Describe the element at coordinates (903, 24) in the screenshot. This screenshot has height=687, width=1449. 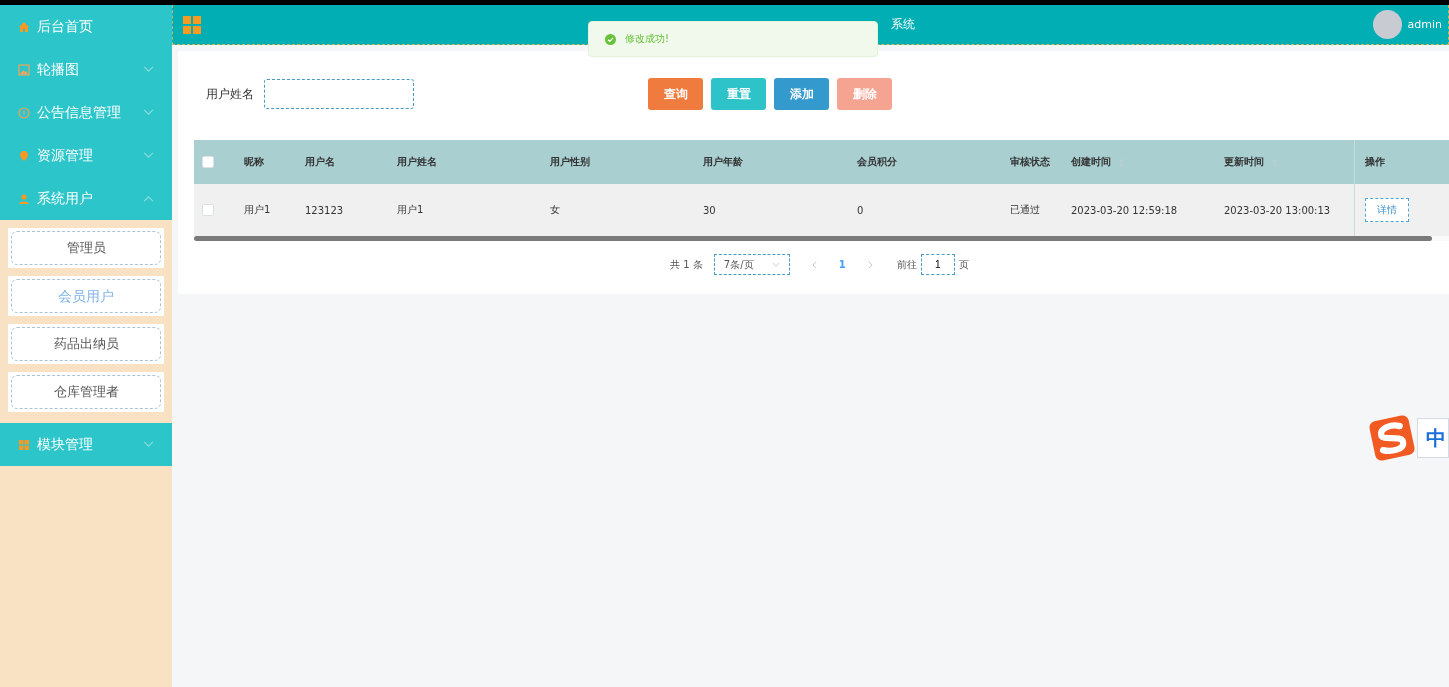
I see `app-title: 系统` at that location.